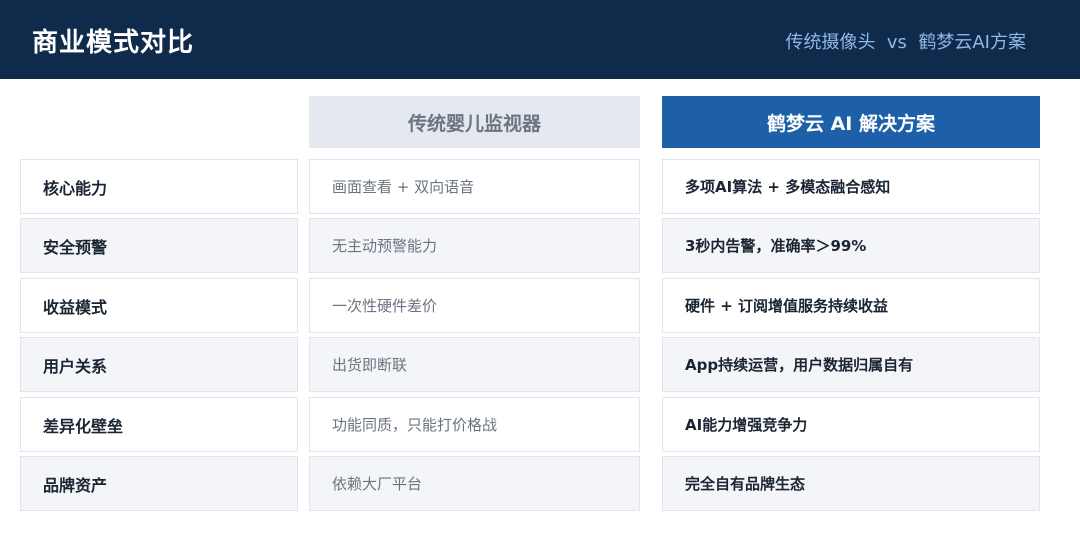 Image resolution: width=1080 pixels, height=555 pixels. Describe the element at coordinates (851, 245) in the screenshot. I see `row-ai-safety-alert: 3秒内告警，准确率＞99%` at that location.